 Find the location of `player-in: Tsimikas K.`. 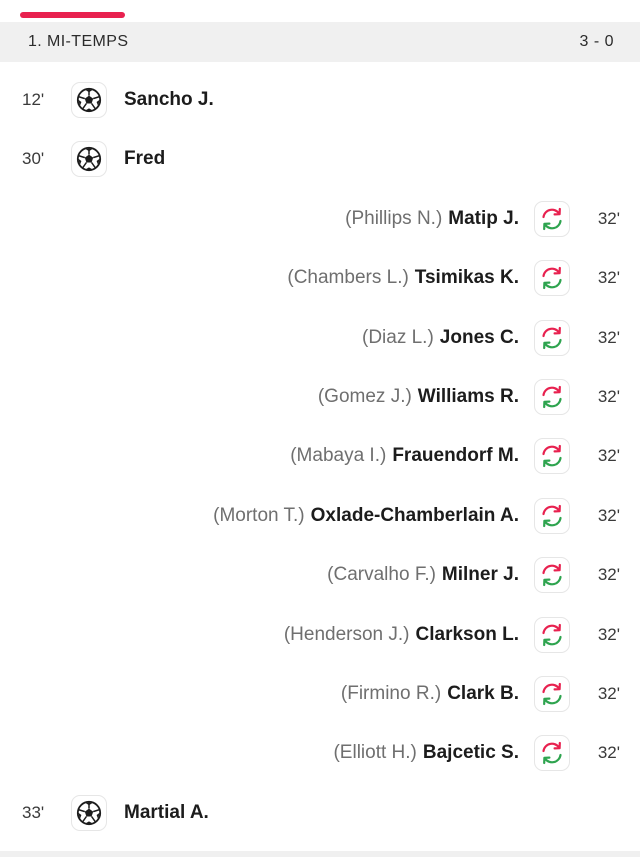

player-in: Tsimikas K. is located at coordinates (467, 277).